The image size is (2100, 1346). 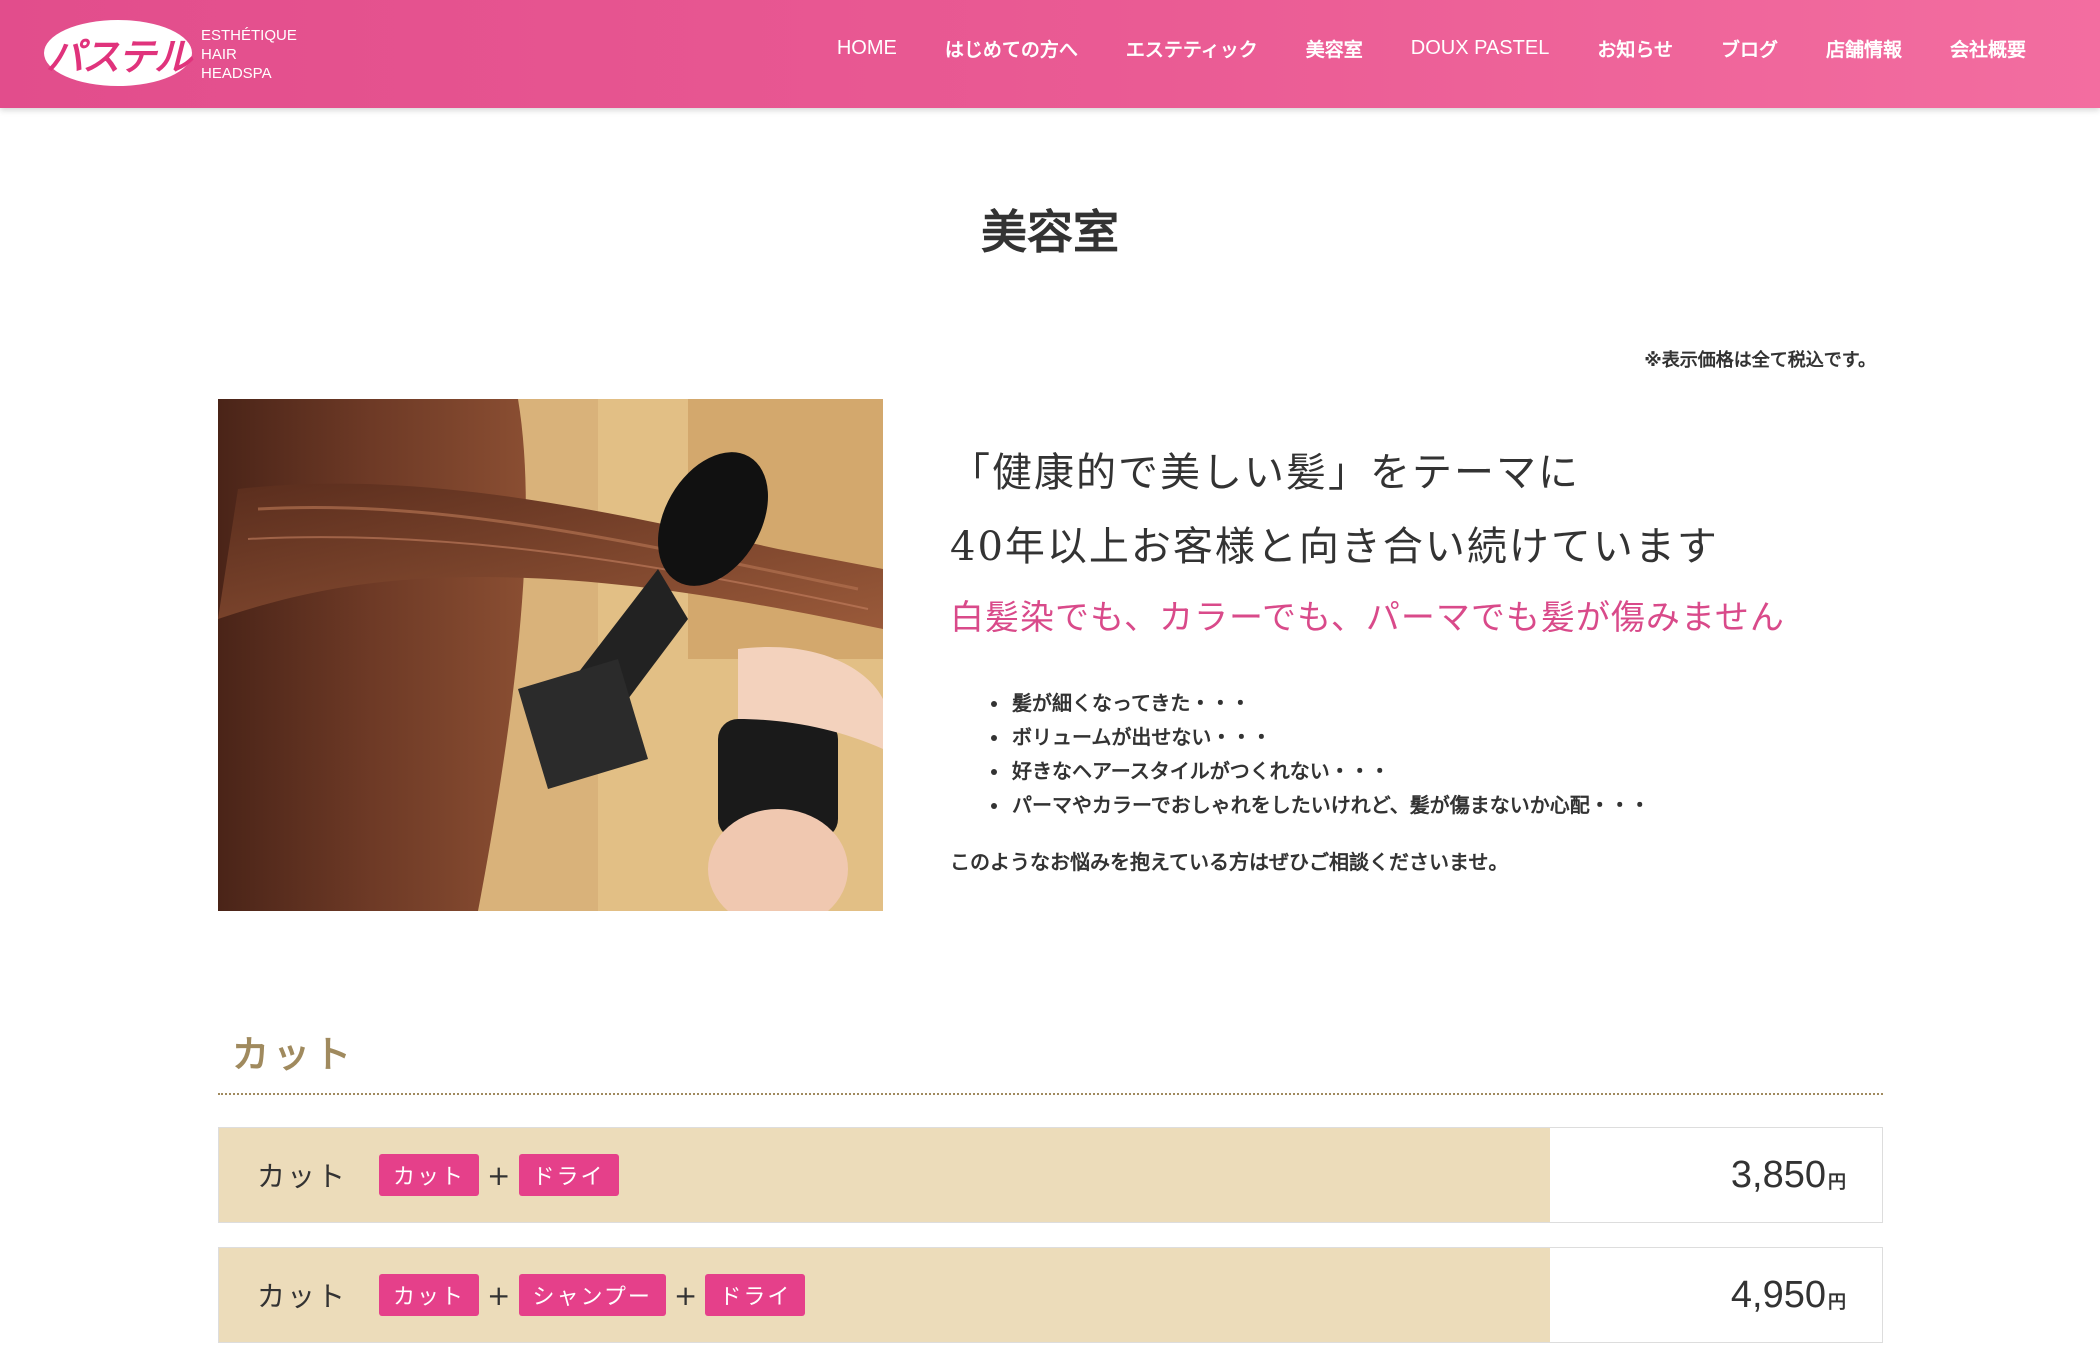 I want to click on price-row: カット カット + シャンプー + ドライ 4,950 円, so click(x=1050, y=1295).